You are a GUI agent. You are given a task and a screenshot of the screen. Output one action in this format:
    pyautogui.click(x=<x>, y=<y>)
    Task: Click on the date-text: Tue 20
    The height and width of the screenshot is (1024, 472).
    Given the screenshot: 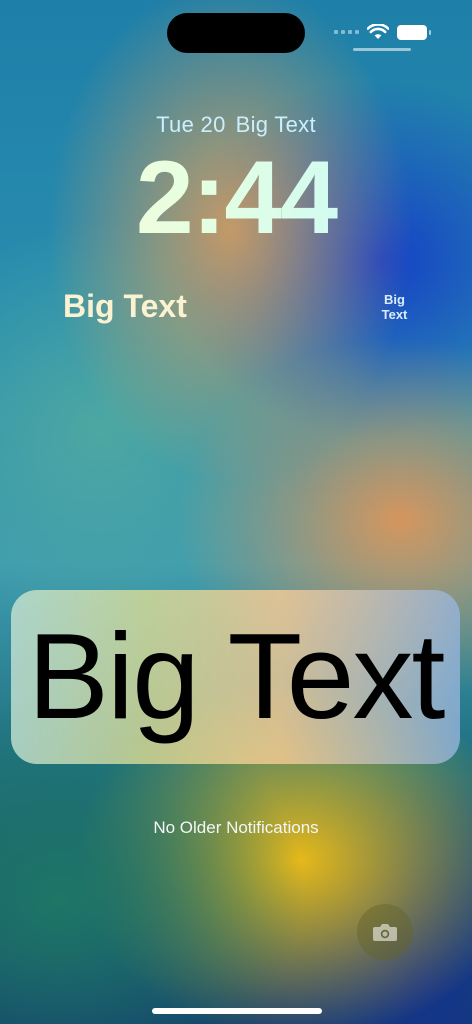 What is the action you would take?
    pyautogui.click(x=191, y=124)
    